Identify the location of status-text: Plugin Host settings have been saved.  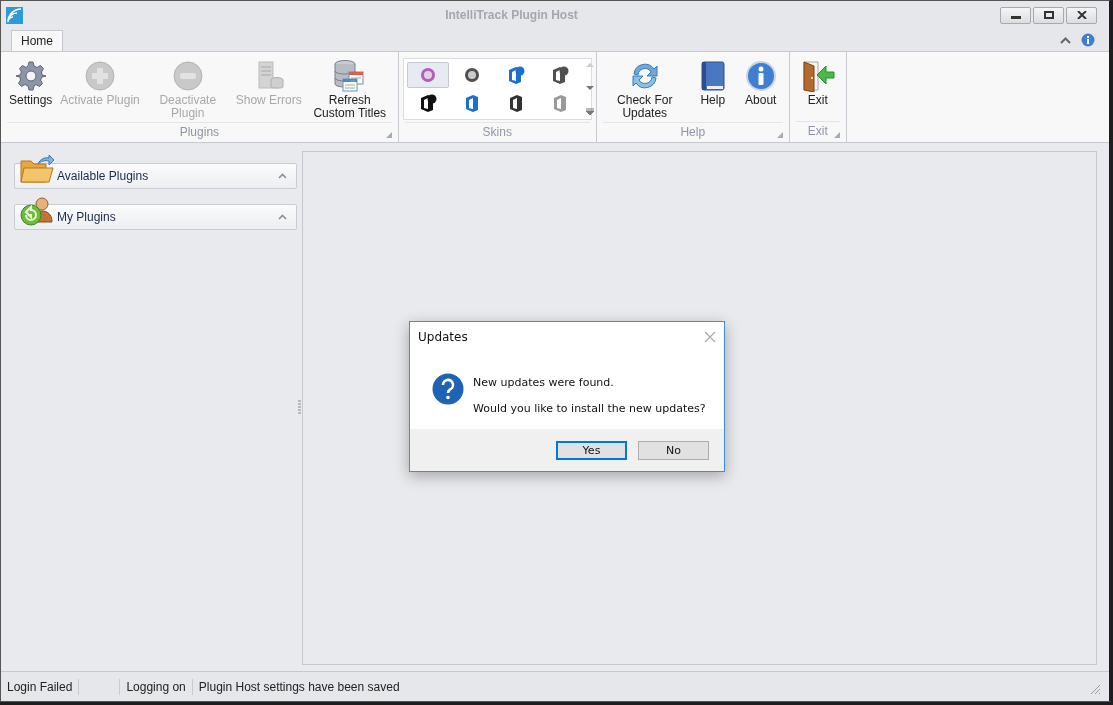
(299, 686).